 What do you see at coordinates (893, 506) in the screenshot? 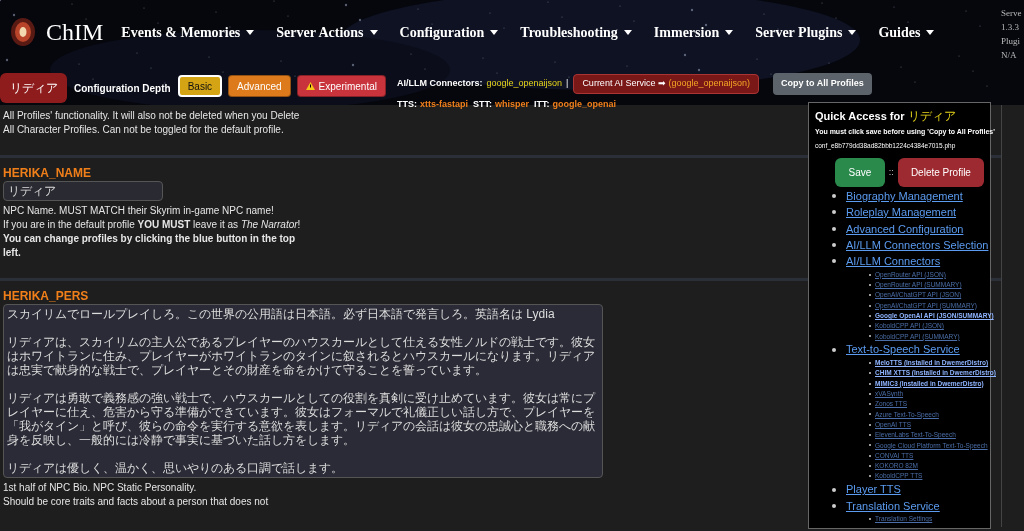
I see `quick-link: Translation Service` at bounding box center [893, 506].